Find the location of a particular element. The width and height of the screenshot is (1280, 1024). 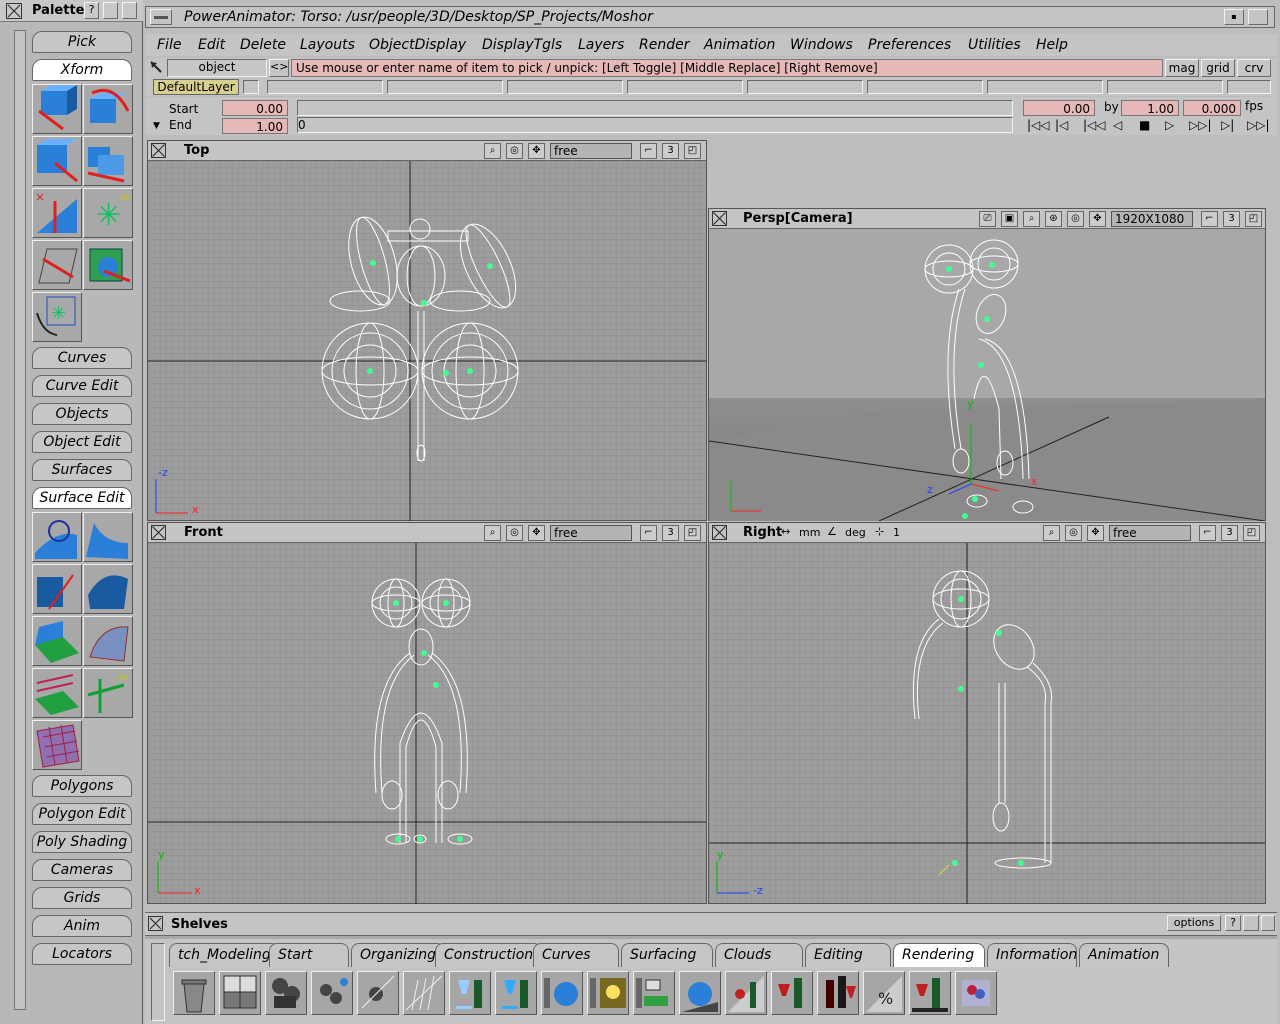

minimize-icon is located at coordinates (1251, 923).